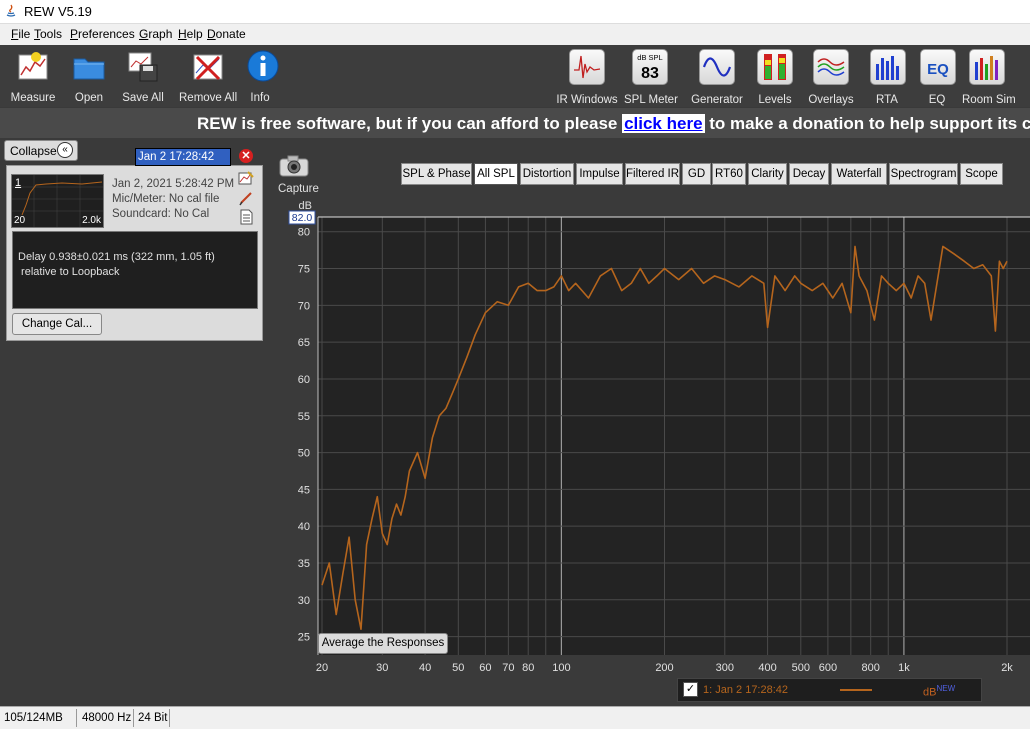 Image resolution: width=1030 pixels, height=729 pixels. Describe the element at coordinates (69, 272) in the screenshot. I see `delay-line-2: relative to Loopback` at that location.